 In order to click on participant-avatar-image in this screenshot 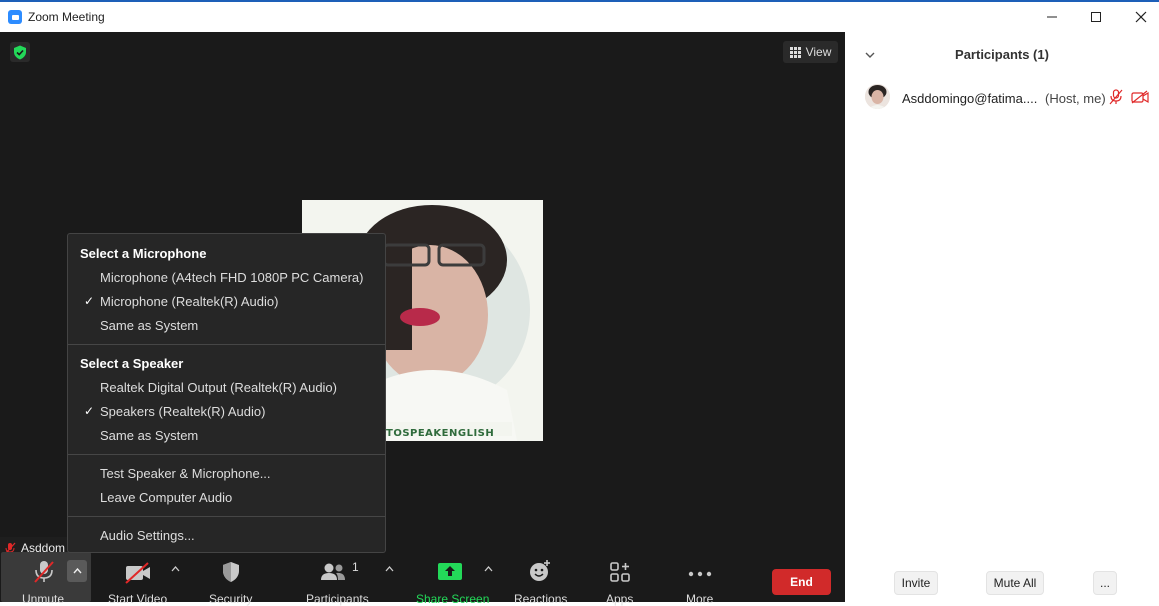, I will do `click(877, 96)`.